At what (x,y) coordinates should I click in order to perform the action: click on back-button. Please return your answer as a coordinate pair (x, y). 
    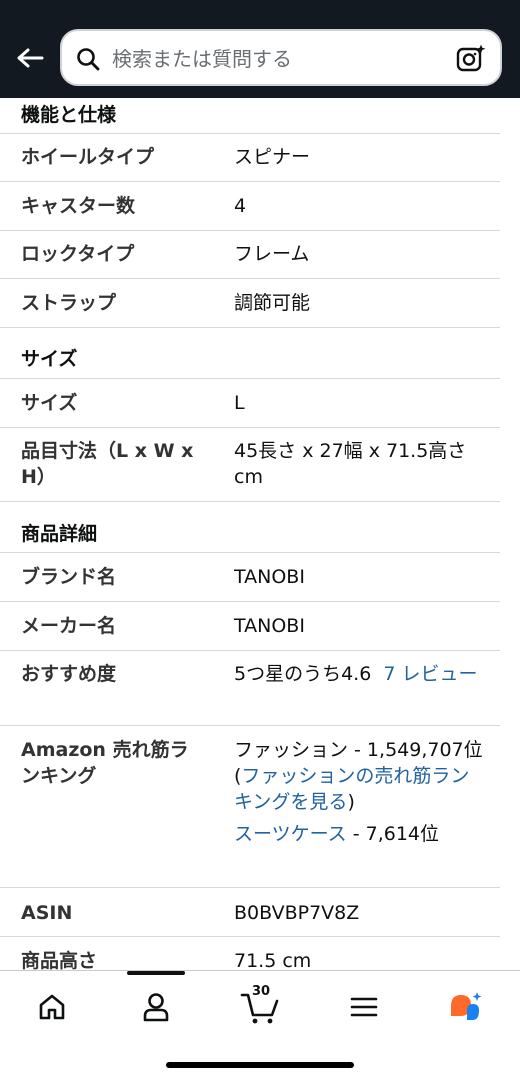
    Looking at the image, I should click on (30, 58).